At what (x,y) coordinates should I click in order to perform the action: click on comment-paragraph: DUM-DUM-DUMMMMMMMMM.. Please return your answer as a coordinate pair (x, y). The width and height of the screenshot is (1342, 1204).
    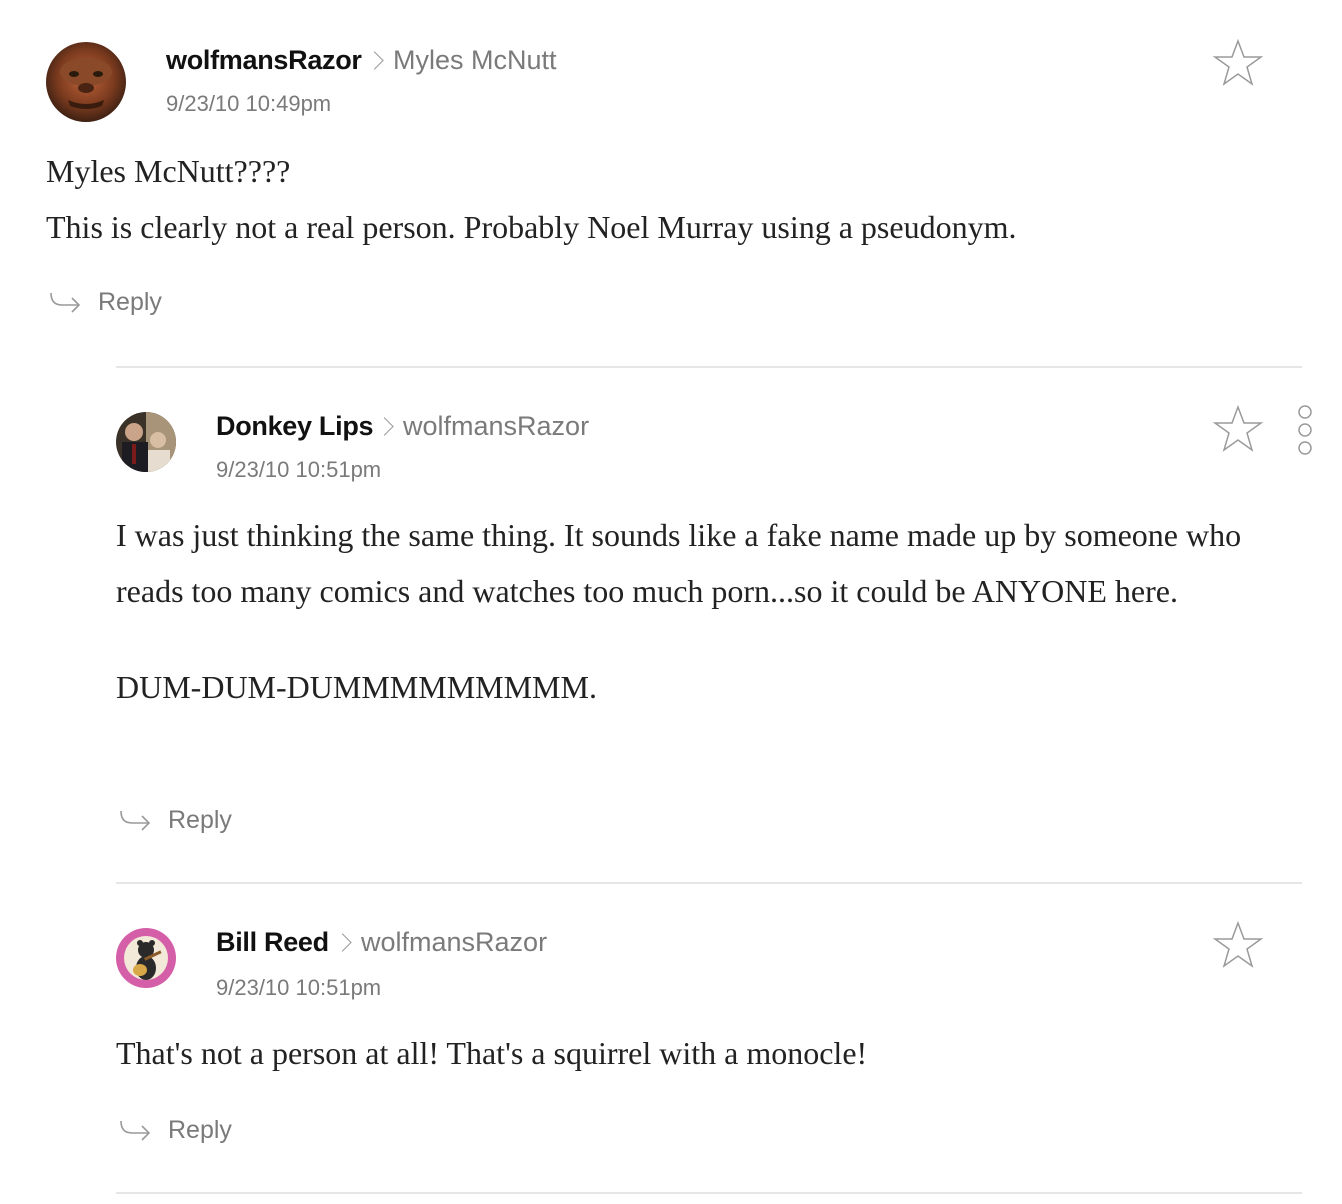
    Looking at the image, I should click on (356, 687).